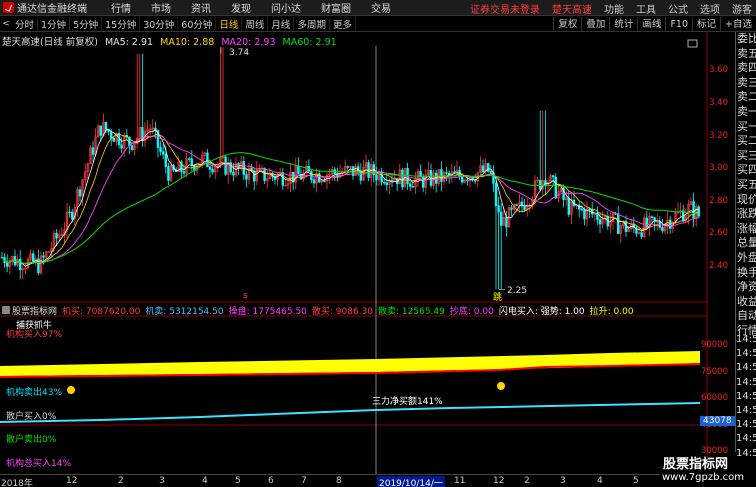  Describe the element at coordinates (381, 7) in the screenshot. I see `menu-item-trade: 交易` at that location.